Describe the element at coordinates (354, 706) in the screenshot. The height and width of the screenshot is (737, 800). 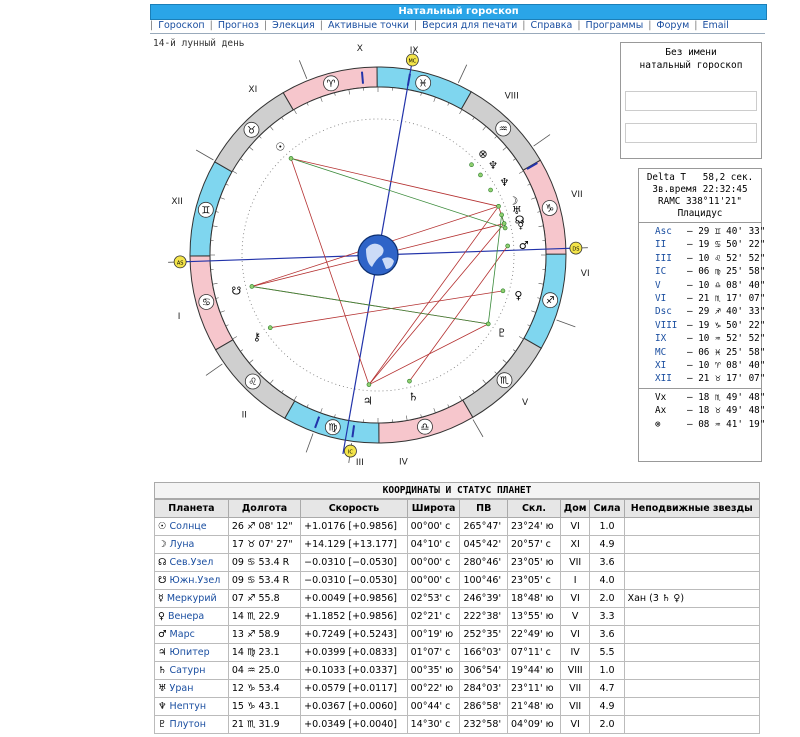
I see `speed-cell: +0.0367 [+0.0060]` at that location.